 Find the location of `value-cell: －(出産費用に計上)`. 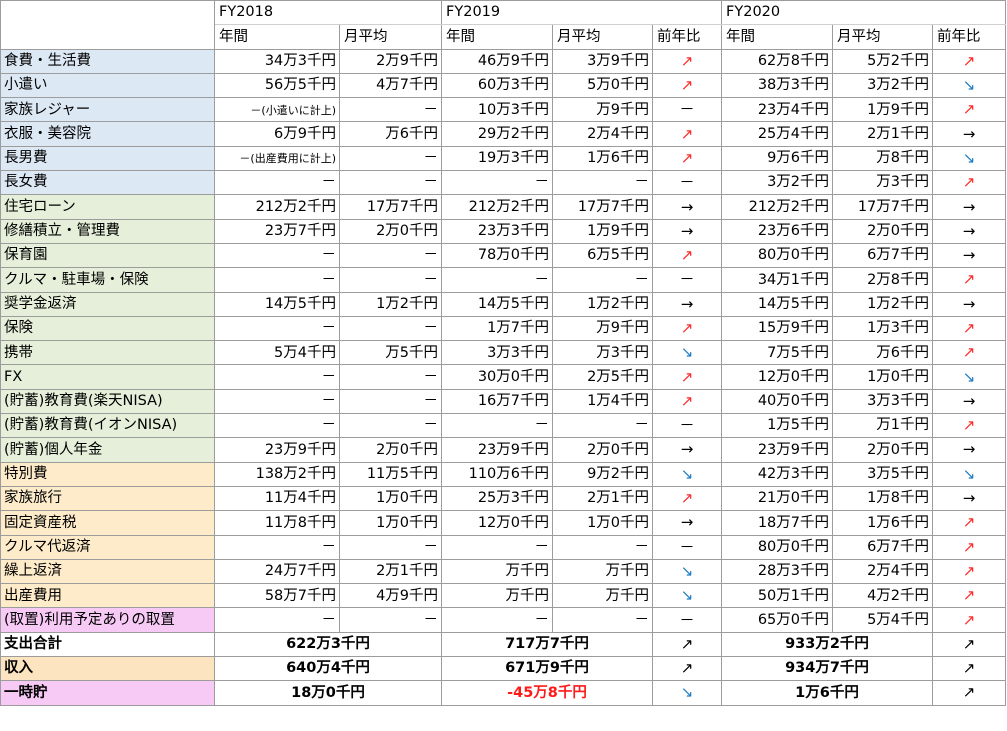

value-cell: －(出産費用に計上) is located at coordinates (277, 158).